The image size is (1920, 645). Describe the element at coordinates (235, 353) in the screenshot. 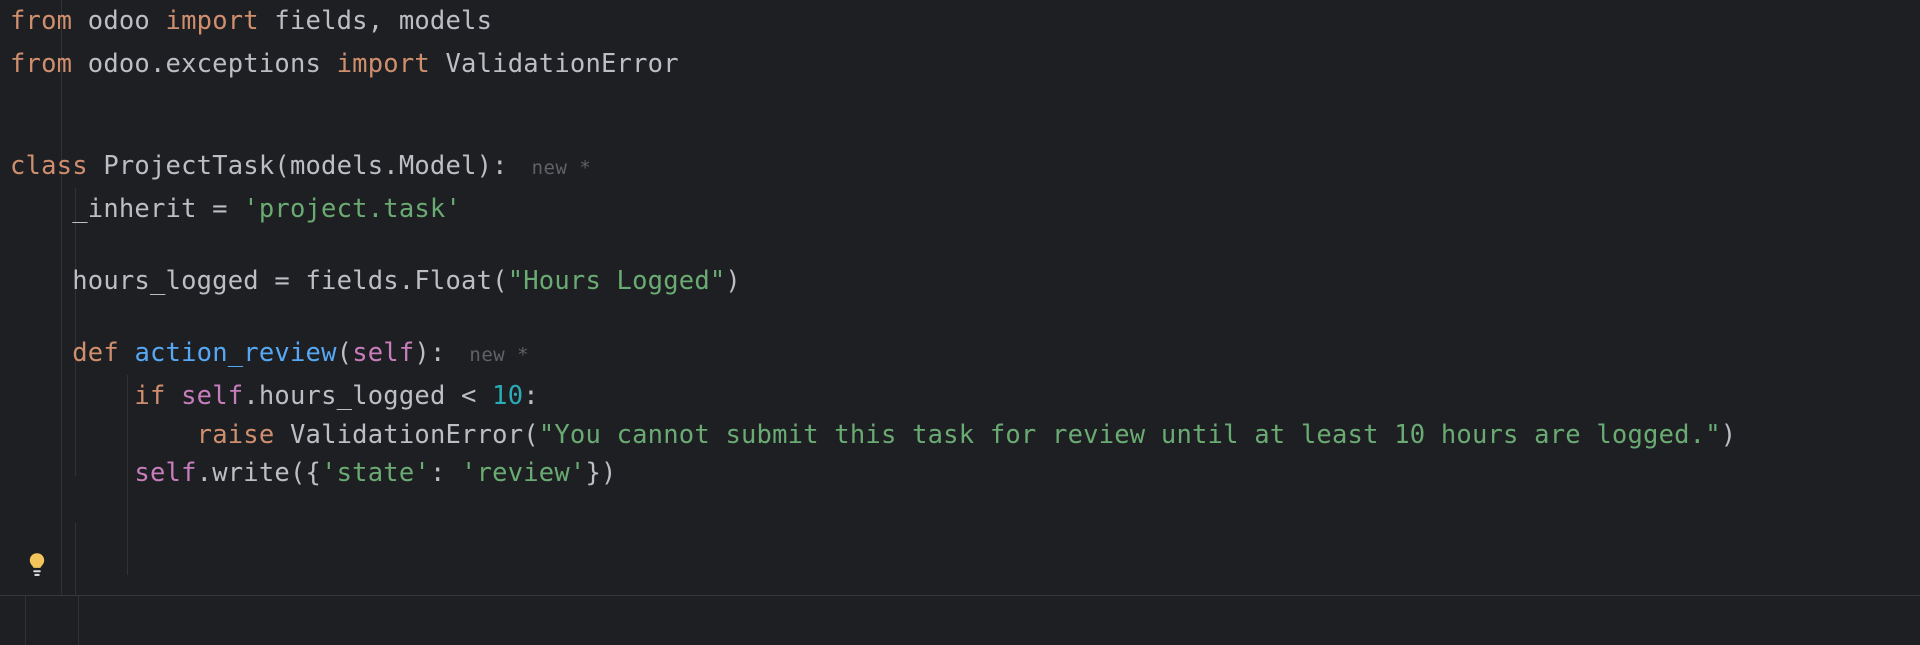

I see `code-token: action_review` at that location.